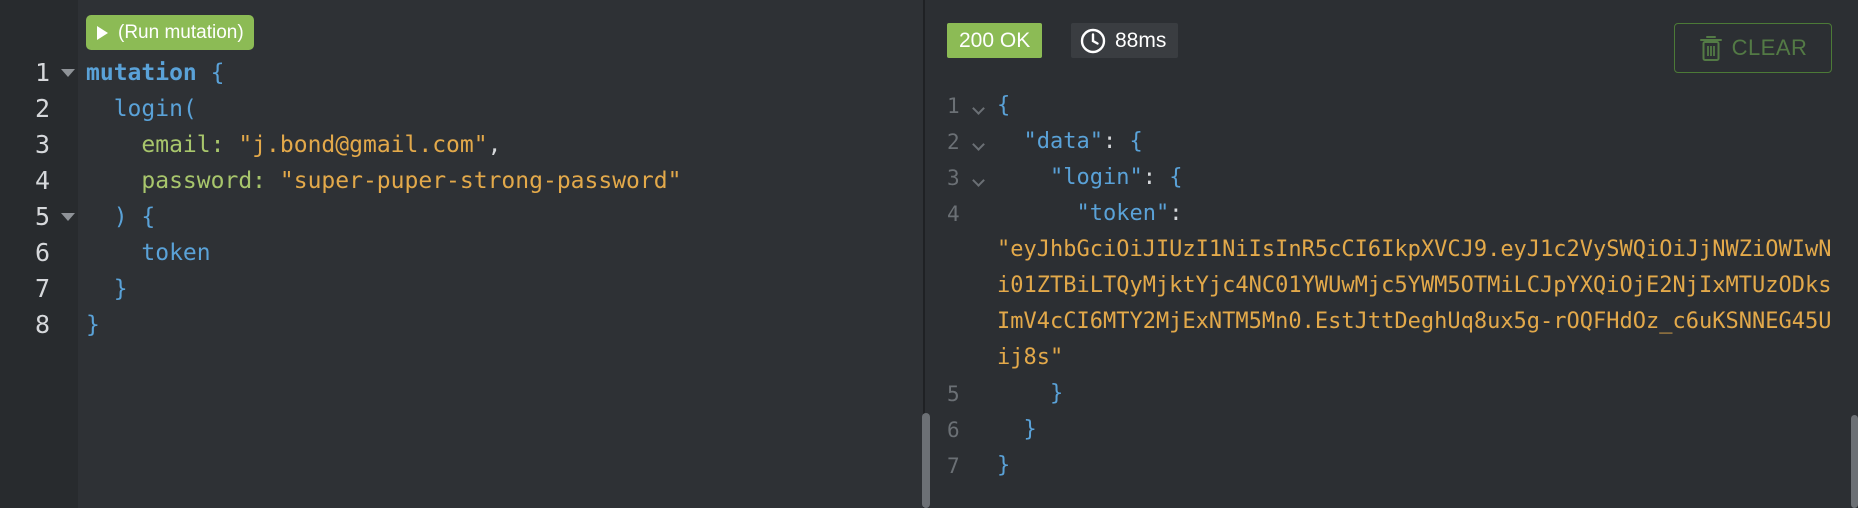 This screenshot has height=508, width=1858. I want to click on code-line: mutation {, so click(155, 73).